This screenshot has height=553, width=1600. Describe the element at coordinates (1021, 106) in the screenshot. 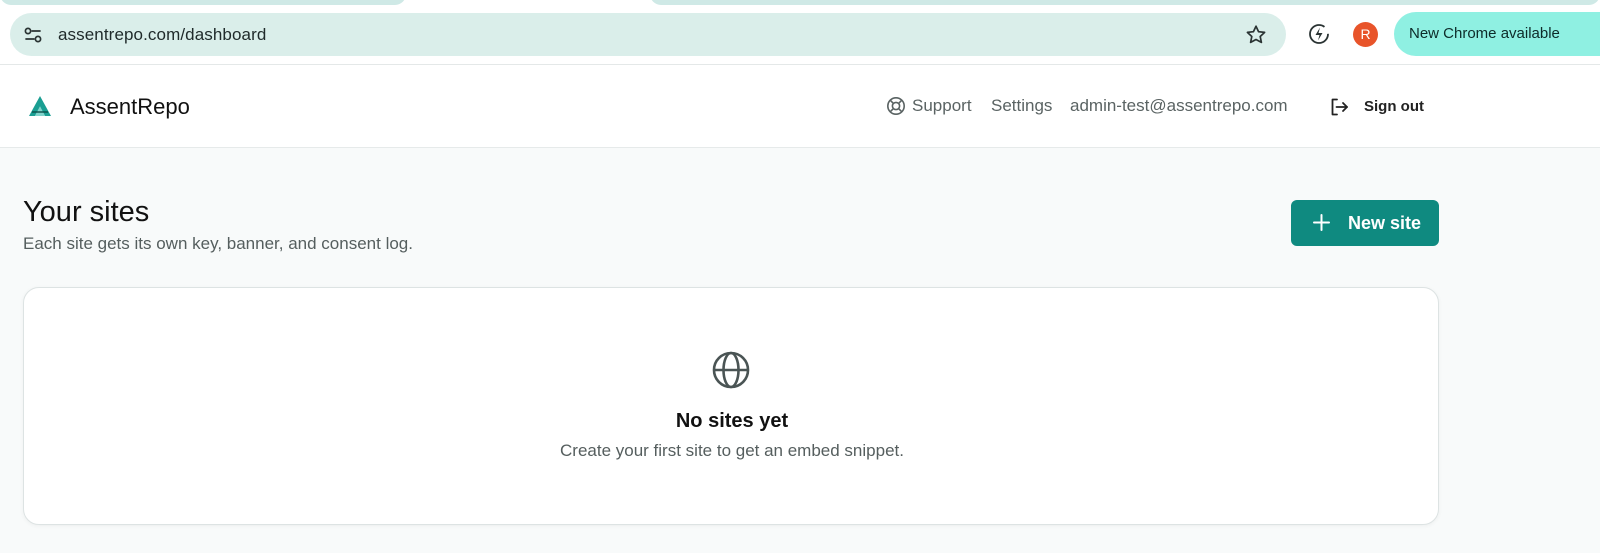

I see `nav-settings-link: Settings` at that location.